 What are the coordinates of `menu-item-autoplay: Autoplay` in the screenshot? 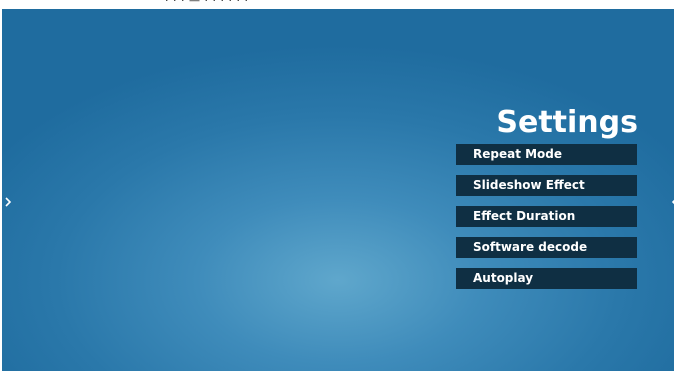 It's located at (546, 278).